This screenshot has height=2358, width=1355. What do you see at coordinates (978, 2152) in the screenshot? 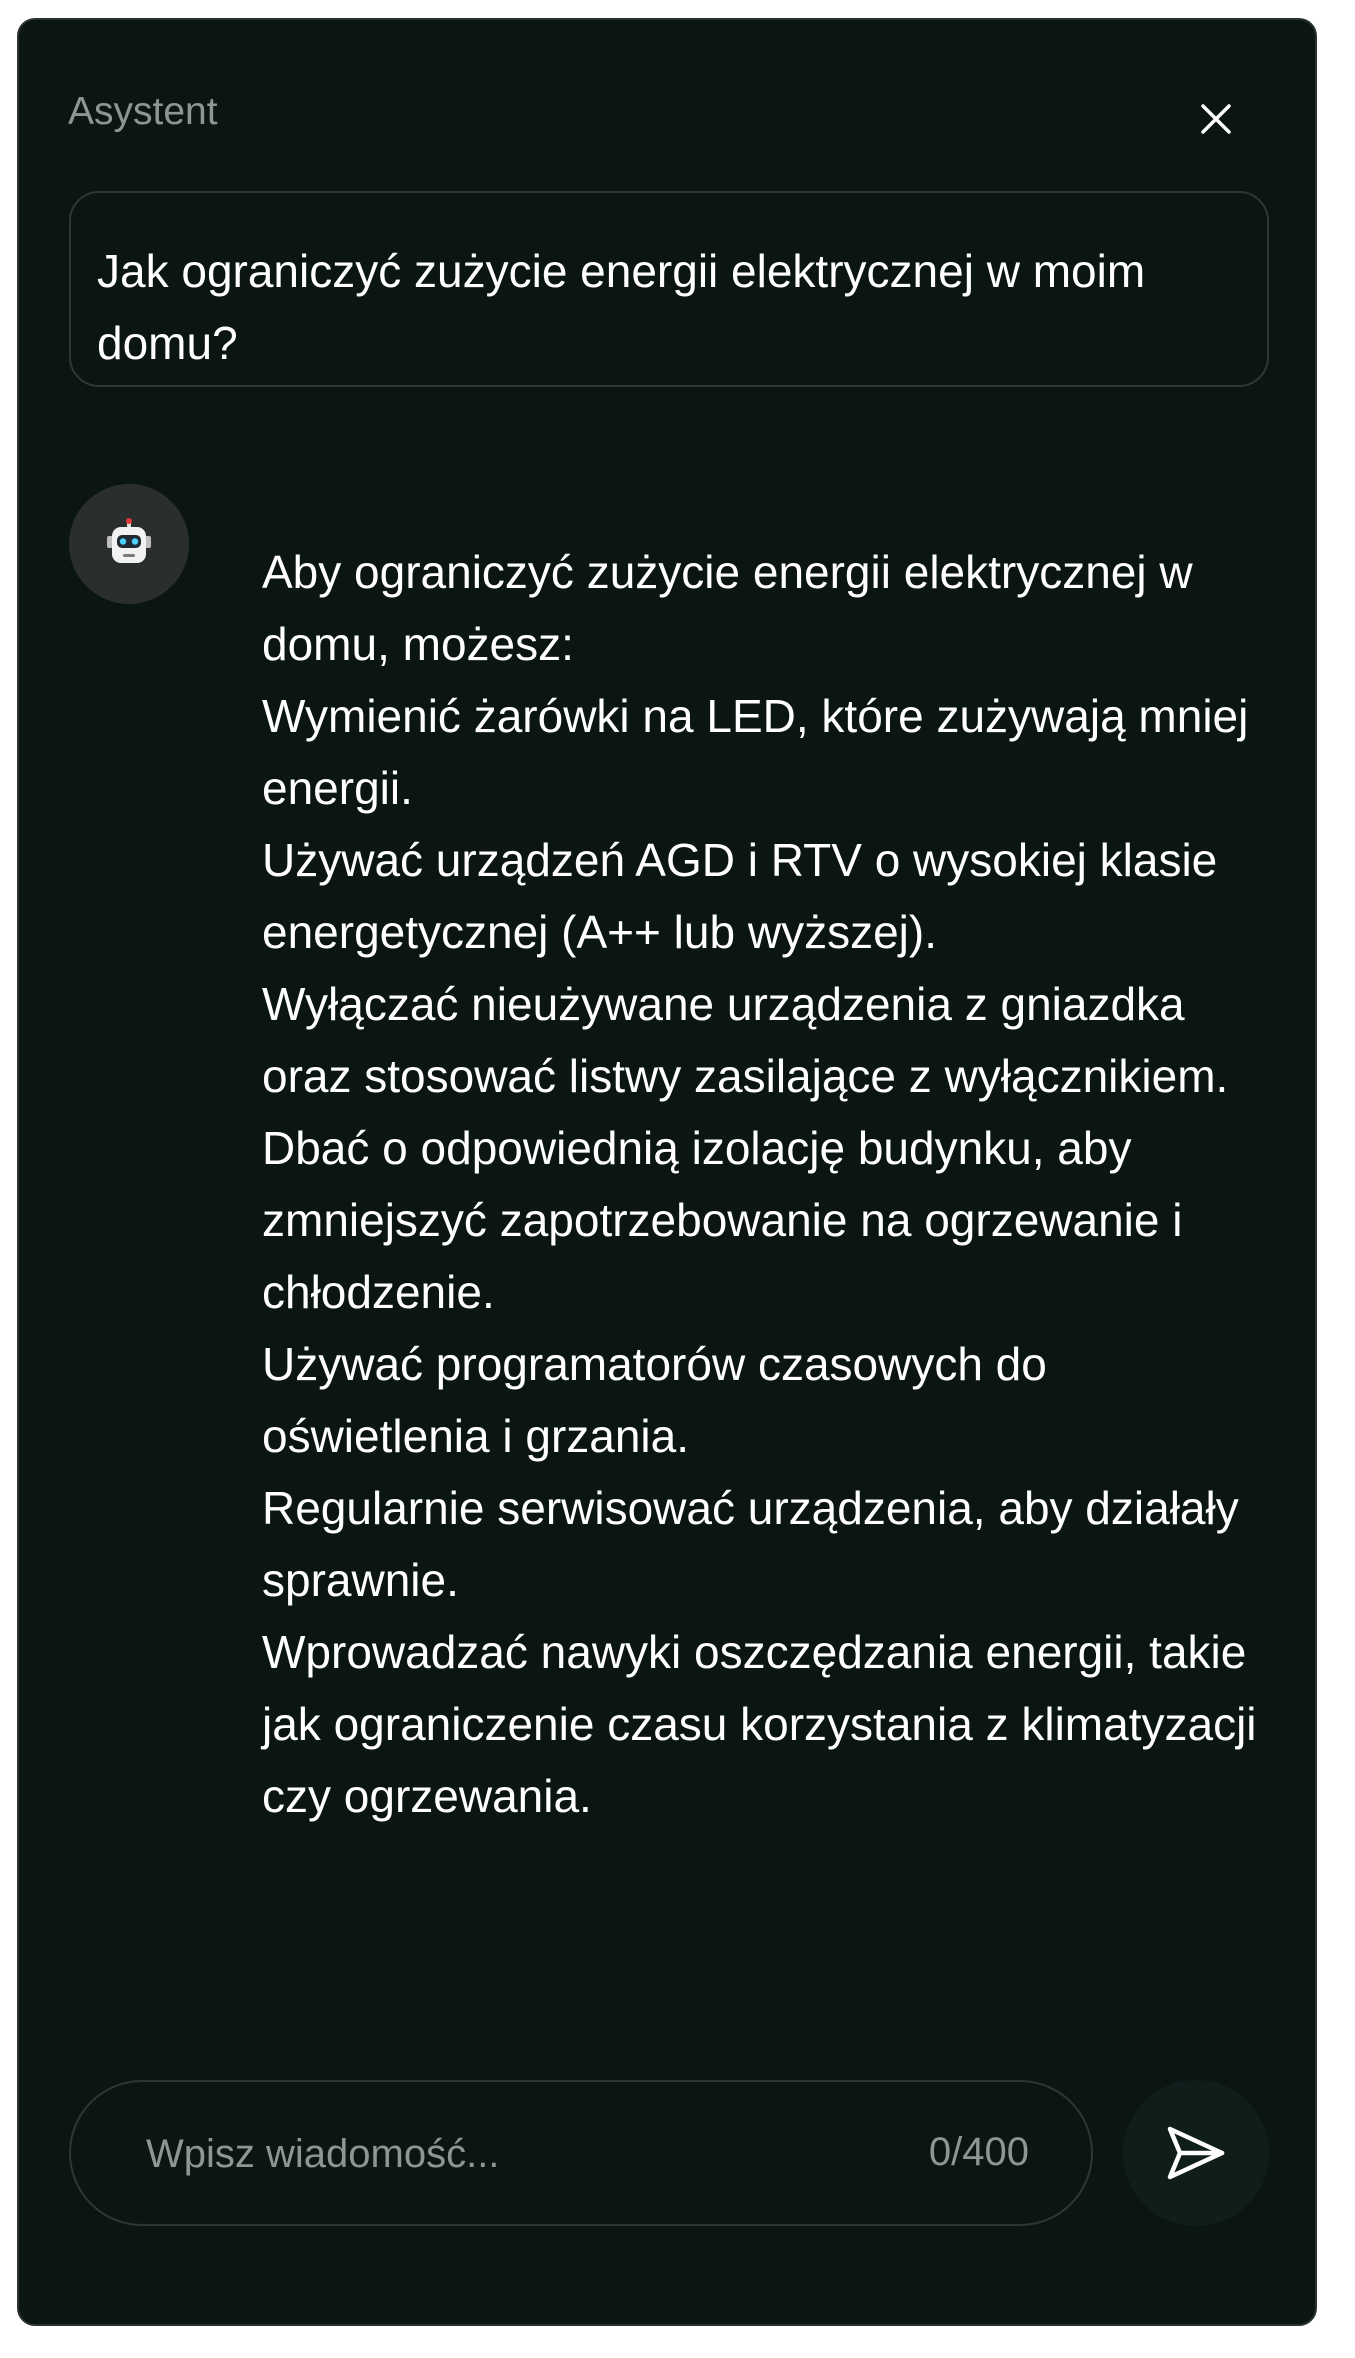
I see `character-counter: 0/400` at bounding box center [978, 2152].